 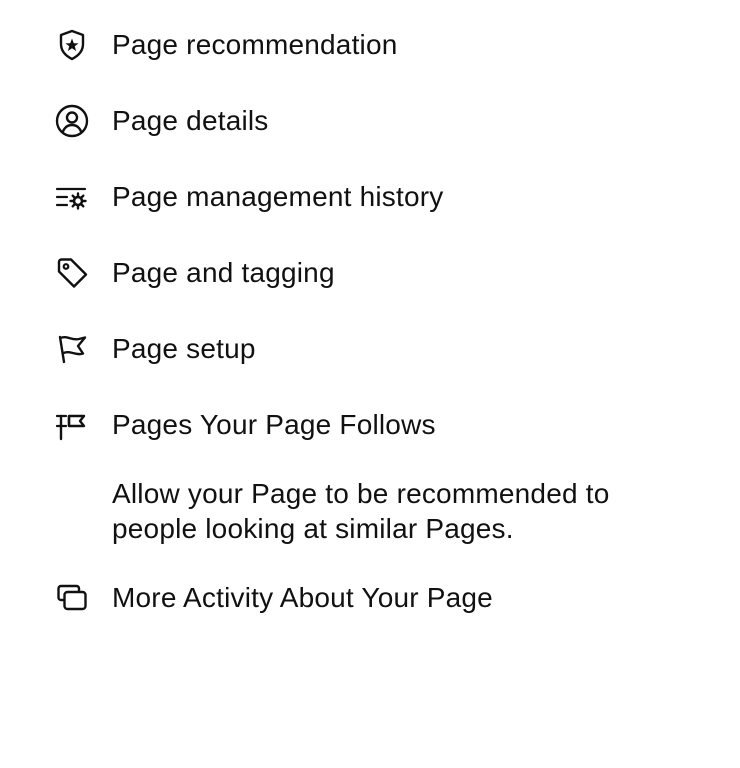 I want to click on menu-item-label: Page and tagging, so click(x=223, y=272).